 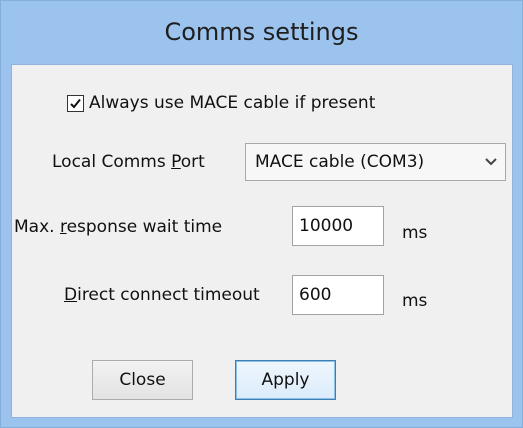 I want to click on always-use-mace-checkbox, so click(x=75, y=103).